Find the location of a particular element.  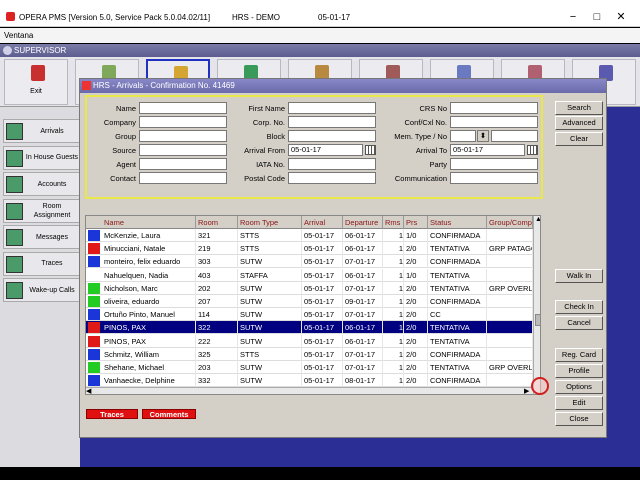

scroll-thumb is located at coordinates (537, 320).